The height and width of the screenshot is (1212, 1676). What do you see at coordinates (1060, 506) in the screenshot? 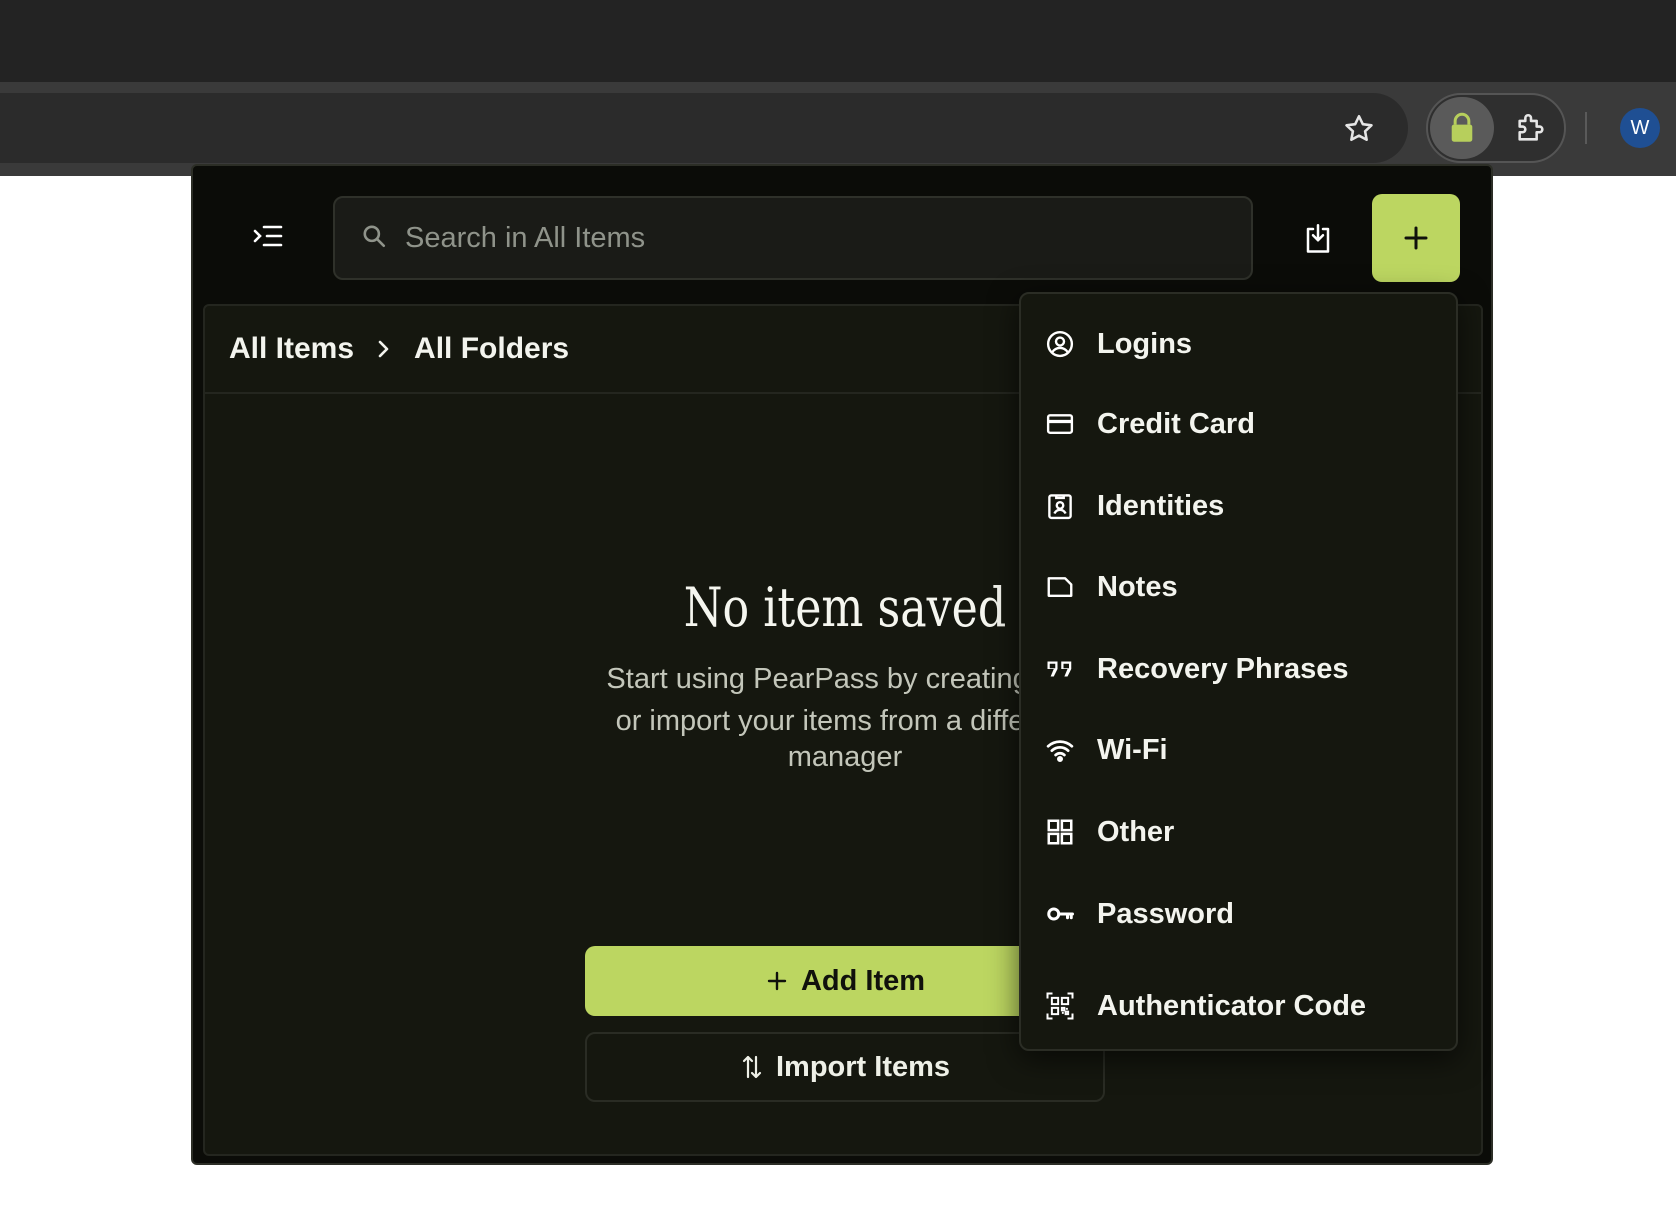
I see `id-badge-icon` at bounding box center [1060, 506].